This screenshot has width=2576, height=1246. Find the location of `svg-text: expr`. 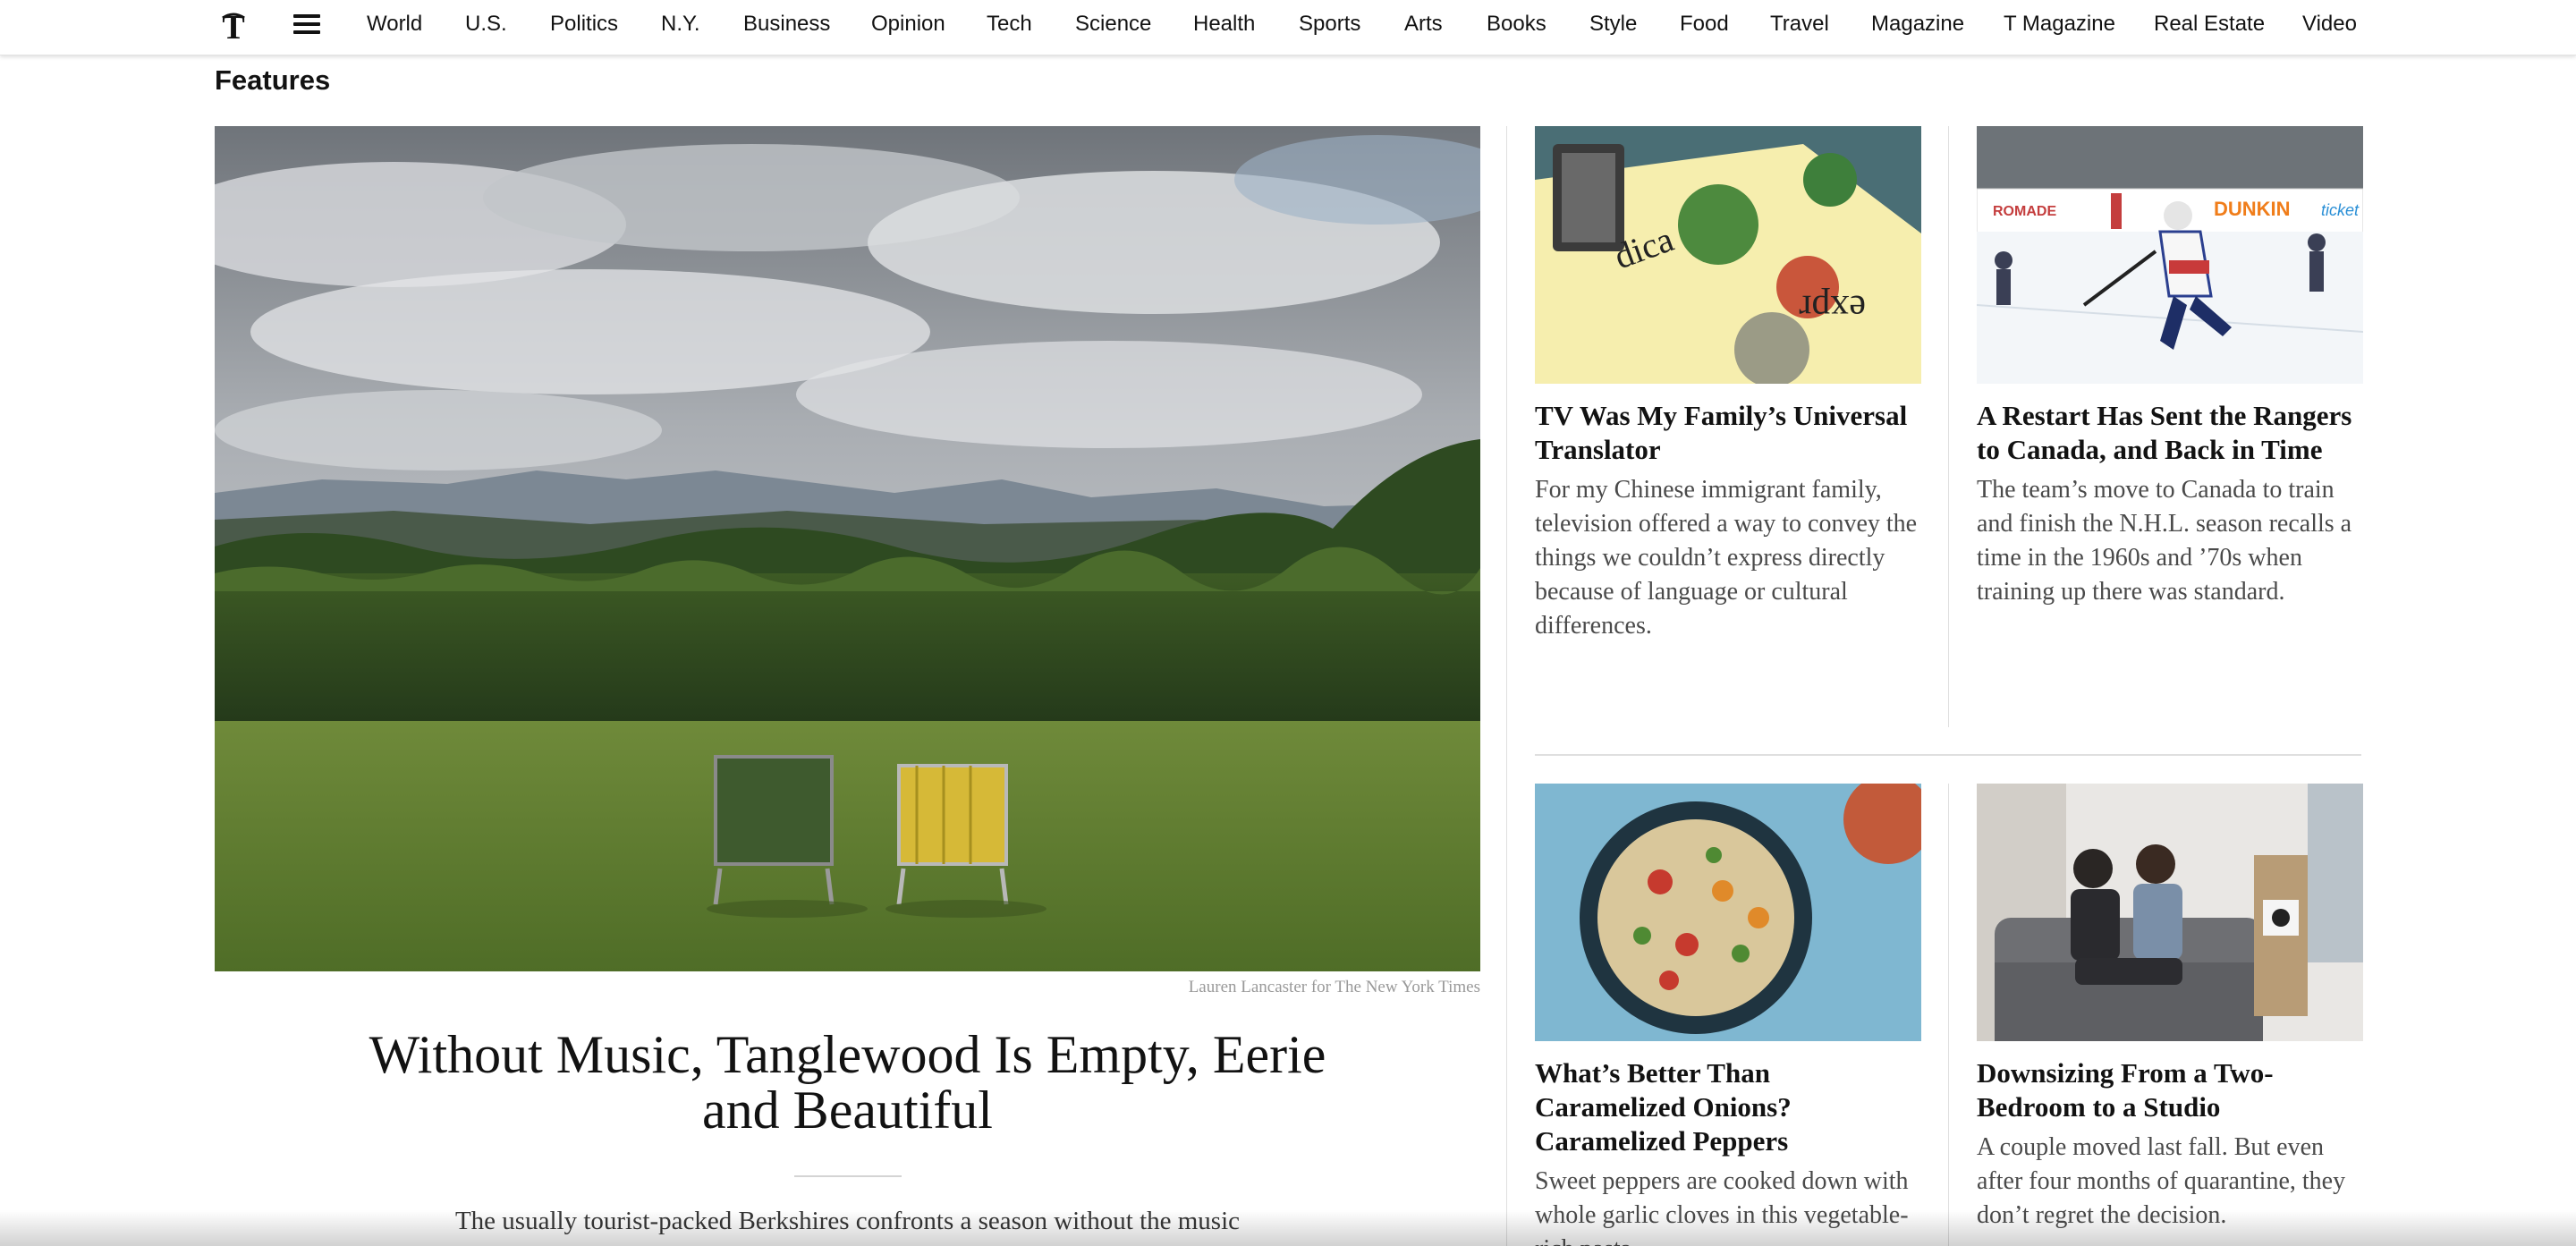

svg-text: expr is located at coordinates (1832, 307).